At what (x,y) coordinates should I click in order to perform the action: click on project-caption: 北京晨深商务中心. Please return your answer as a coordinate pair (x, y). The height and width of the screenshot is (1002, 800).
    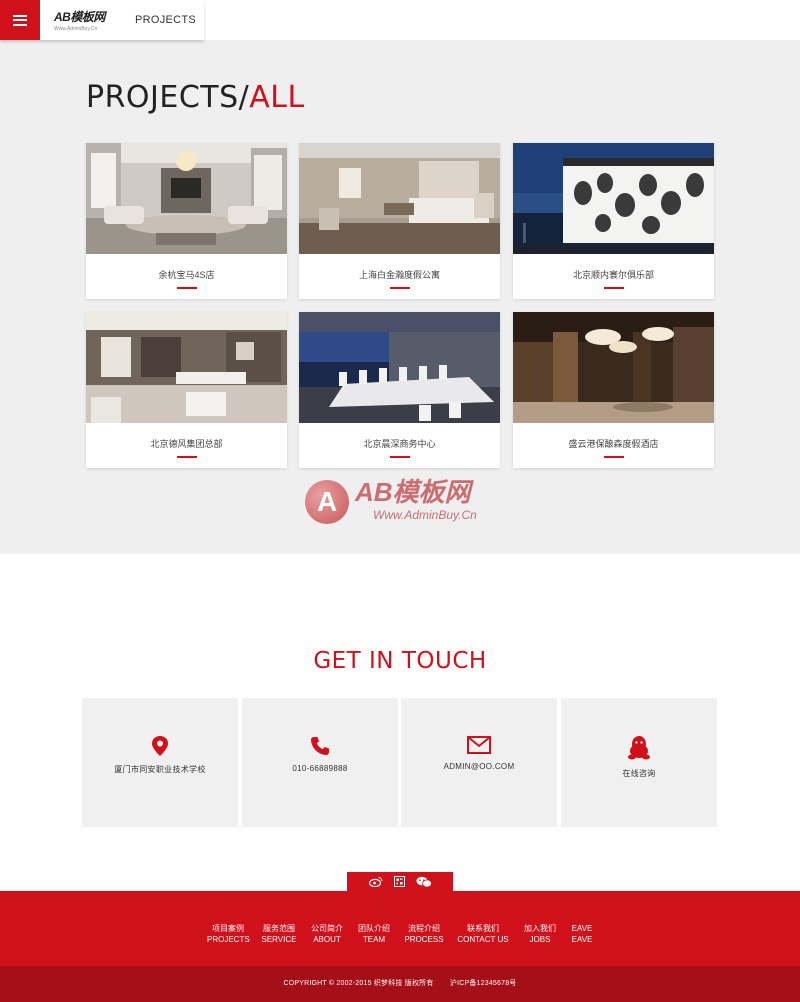
    Looking at the image, I should click on (399, 444).